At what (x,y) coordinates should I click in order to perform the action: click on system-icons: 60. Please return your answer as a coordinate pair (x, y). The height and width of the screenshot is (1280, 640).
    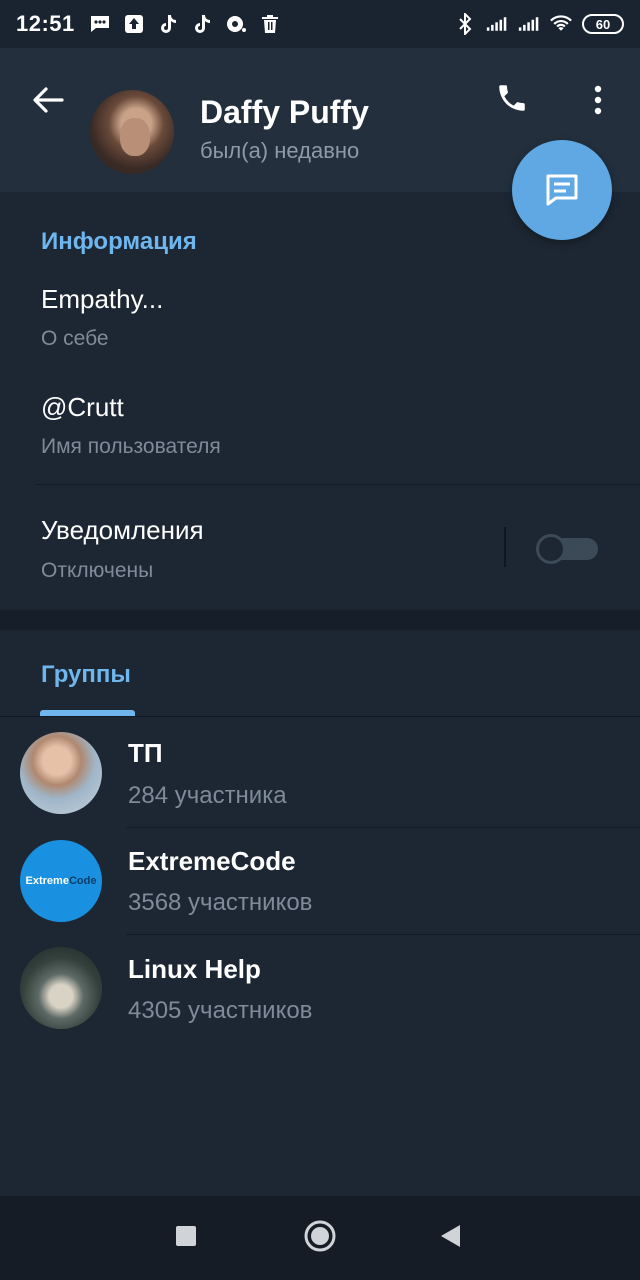
    Looking at the image, I should click on (539, 24).